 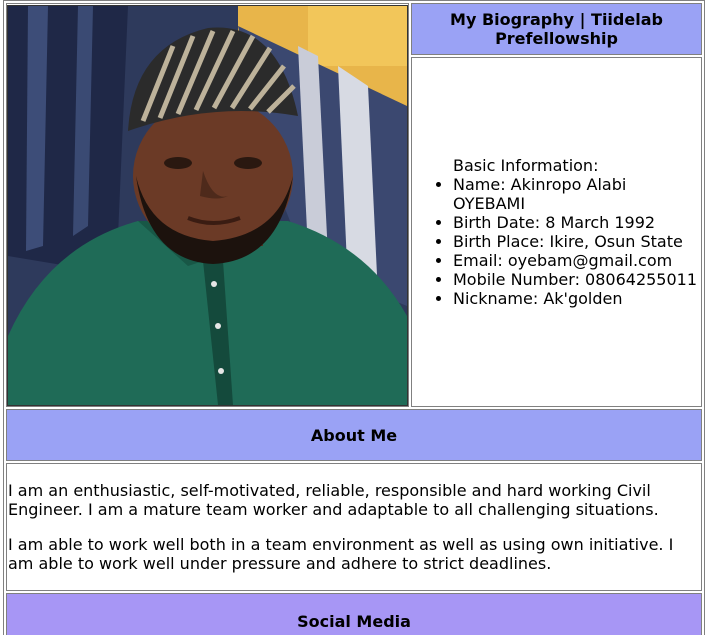 What do you see at coordinates (577, 222) in the screenshot?
I see `info-item-birth-date: Birth Date: 8 March 1992` at bounding box center [577, 222].